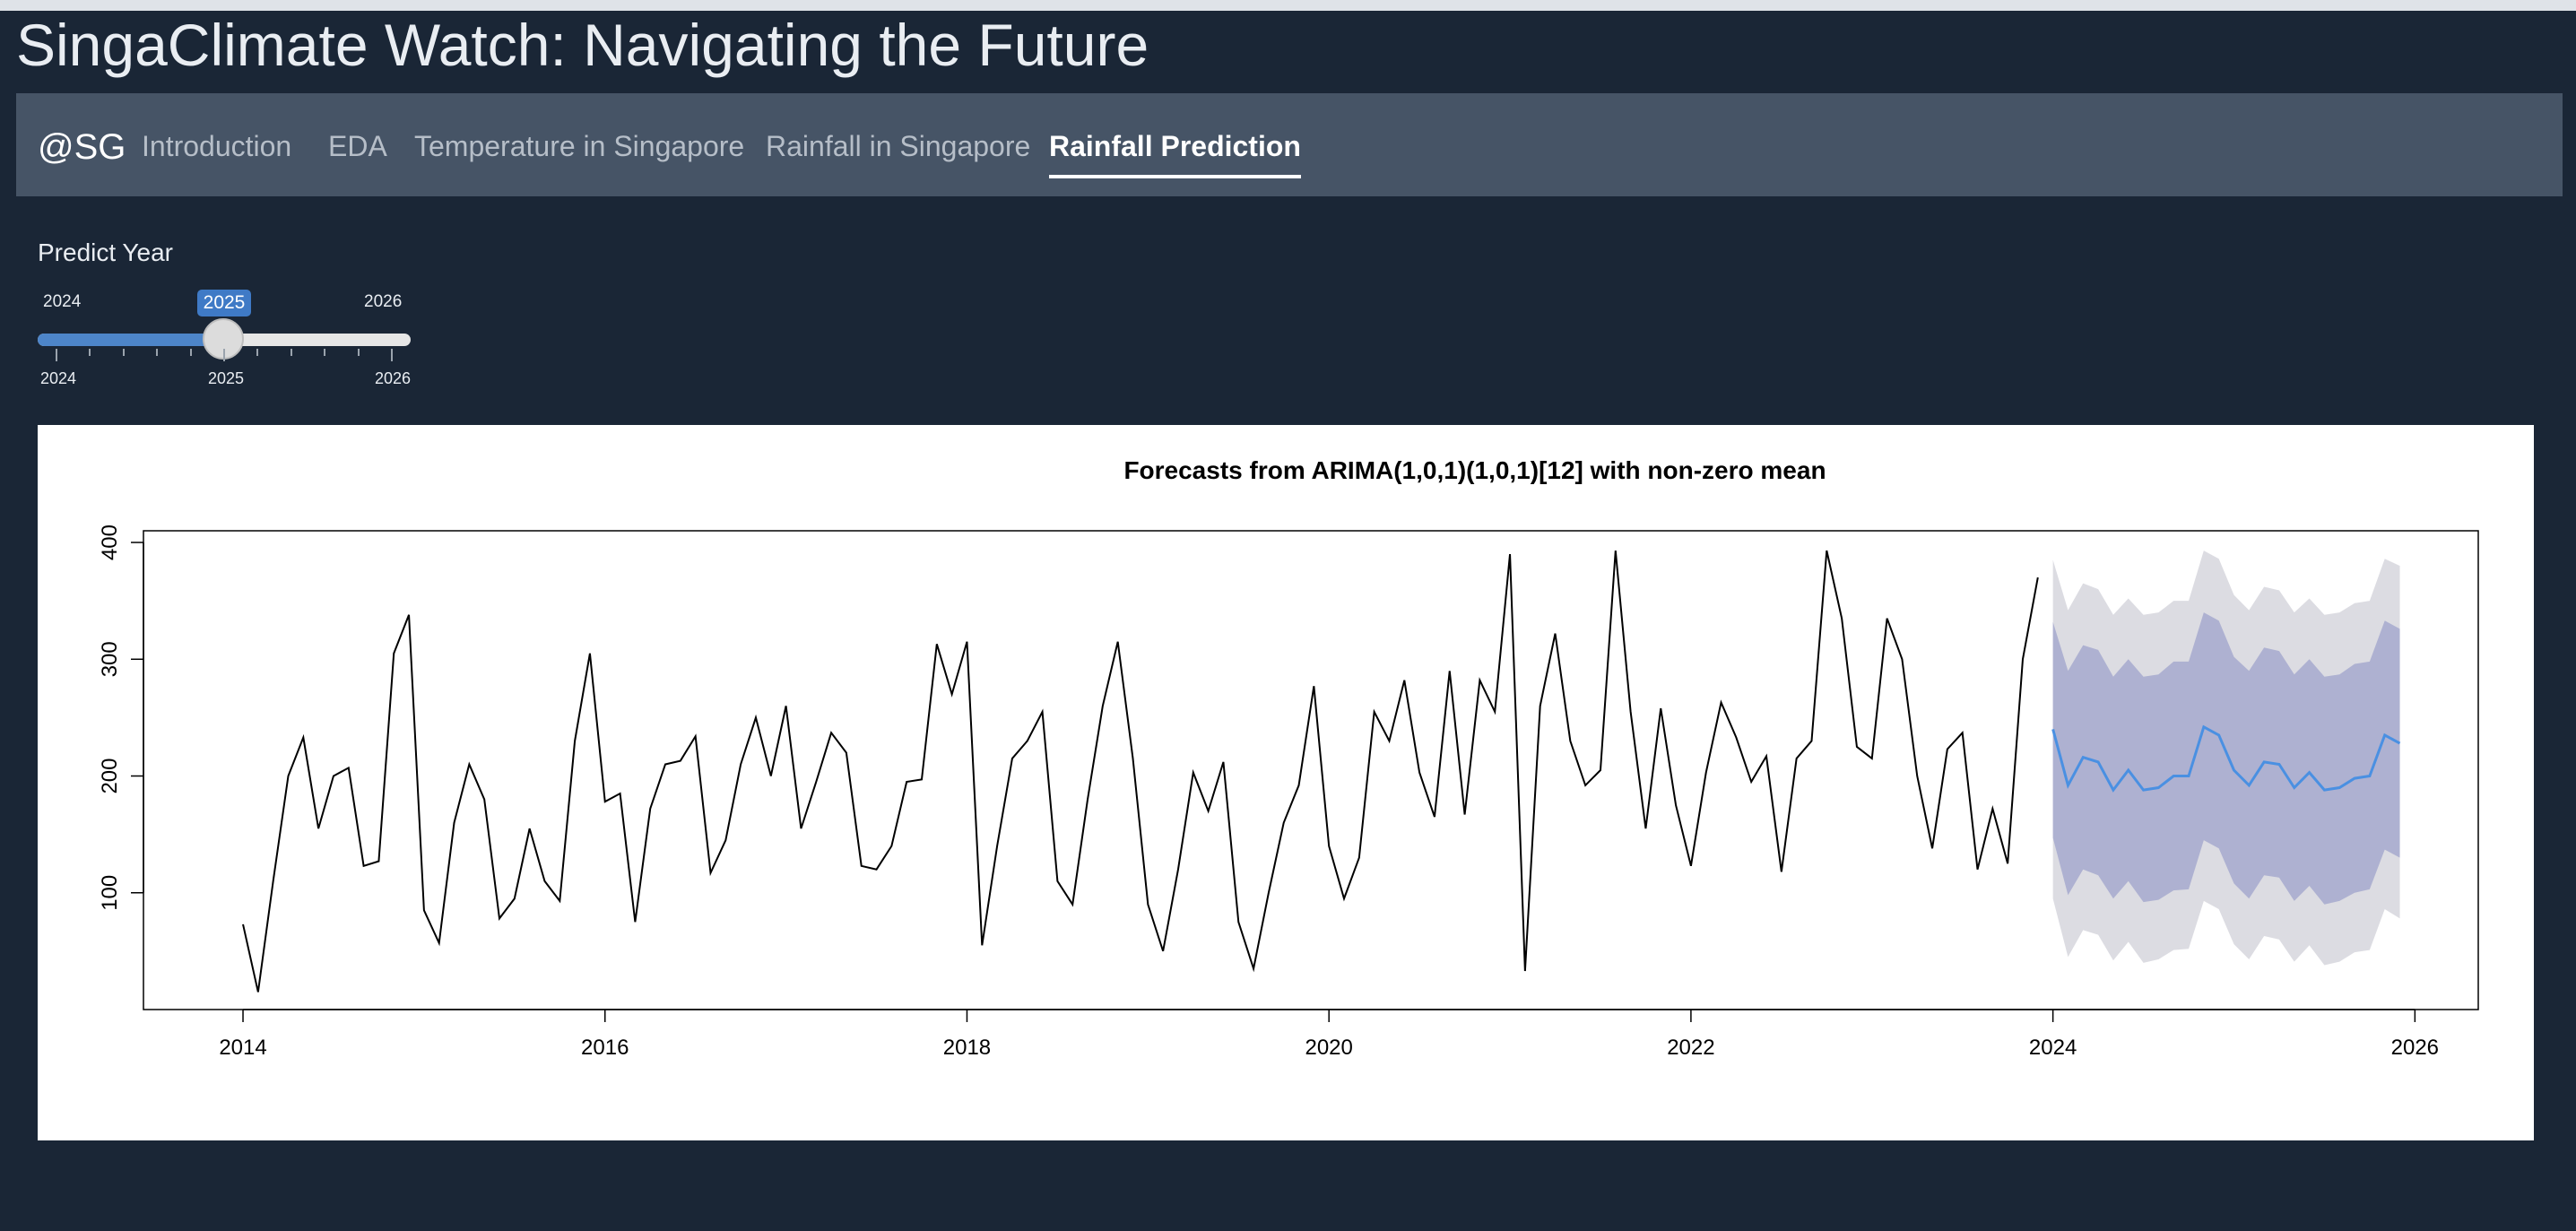  Describe the element at coordinates (1175, 146) in the screenshot. I see `tab-rainfall-prediction-label: Rainfall Prediction` at that location.